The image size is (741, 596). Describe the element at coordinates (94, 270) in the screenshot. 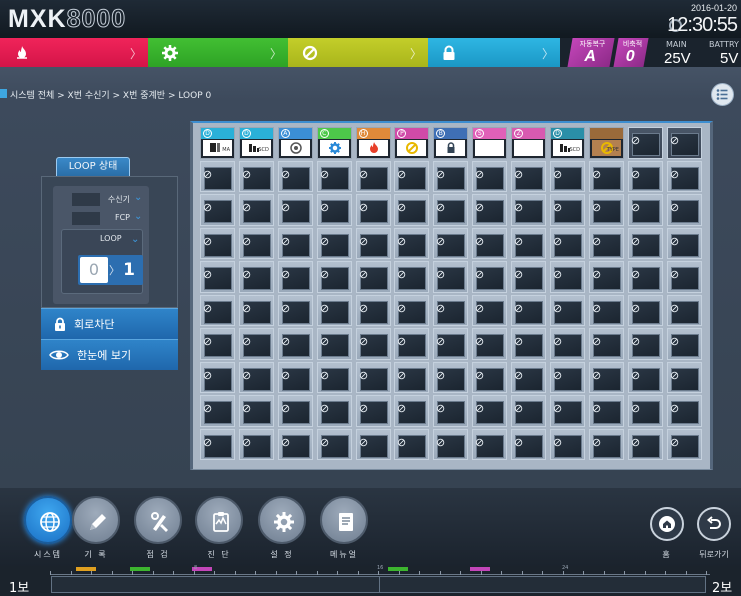

I see `loop-start-input: 0` at that location.